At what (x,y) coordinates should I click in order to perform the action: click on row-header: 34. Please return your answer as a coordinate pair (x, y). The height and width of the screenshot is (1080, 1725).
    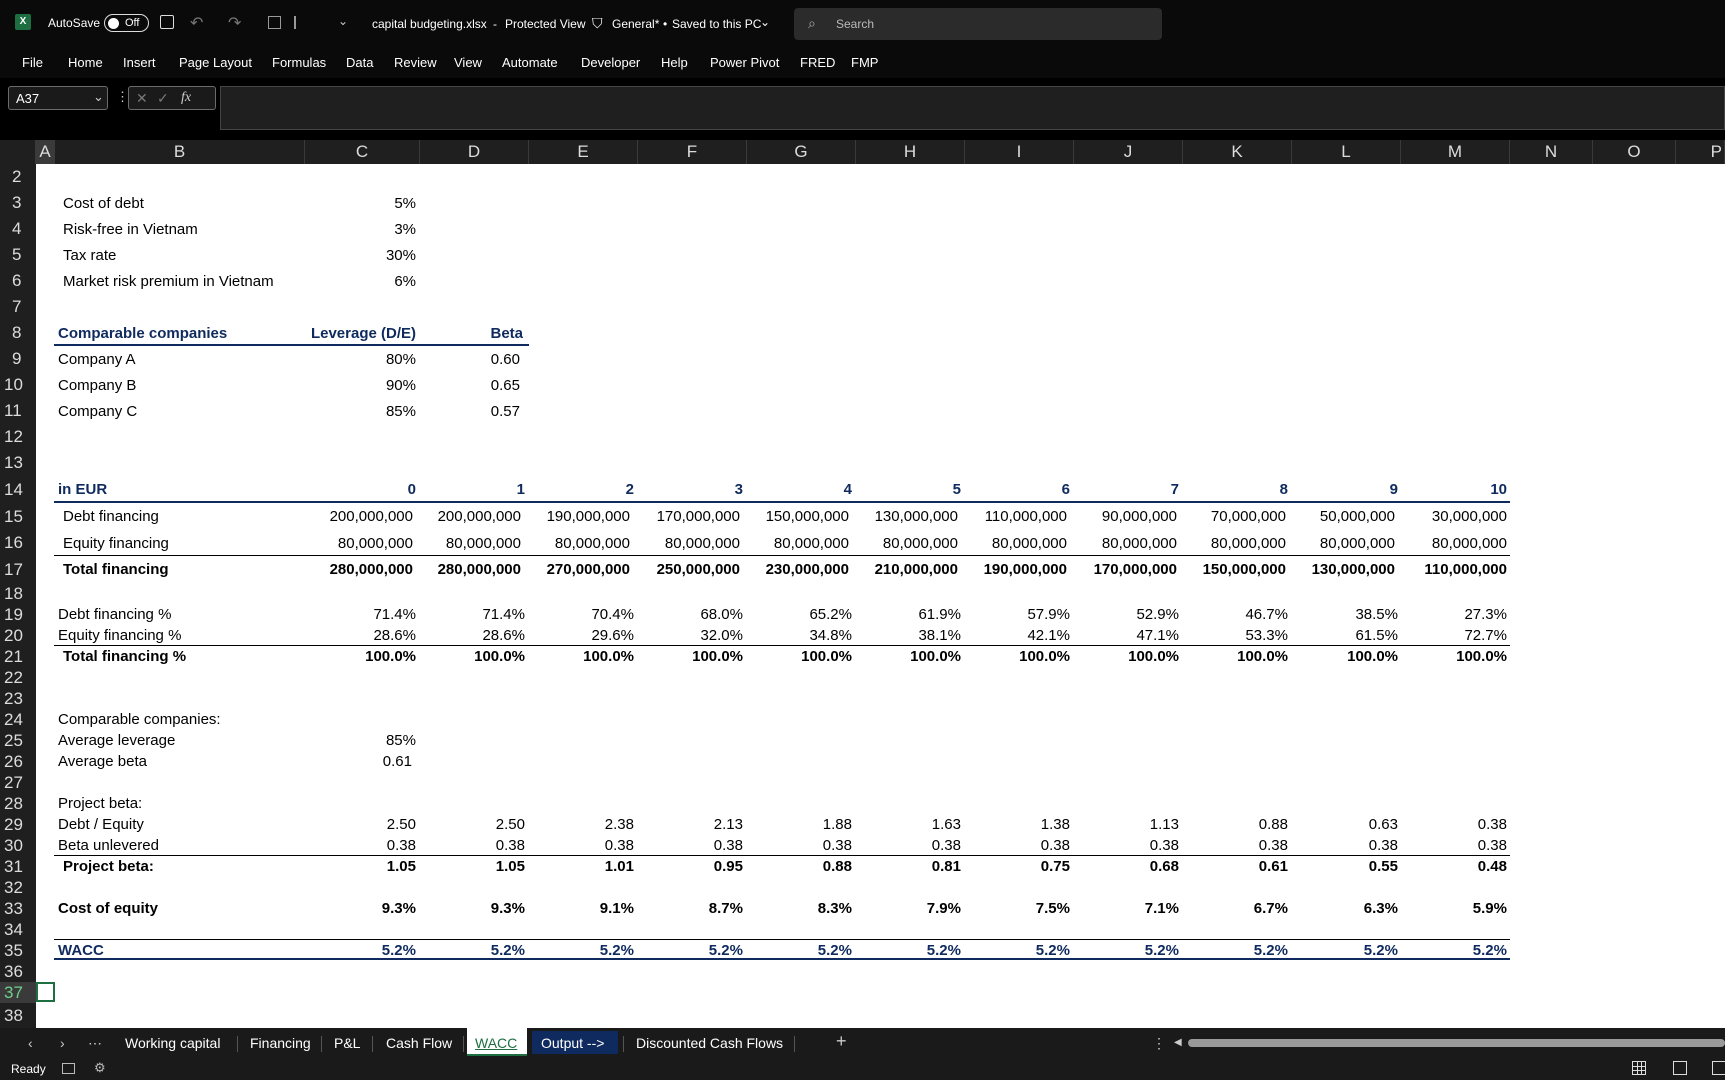
    Looking at the image, I should click on (18, 929).